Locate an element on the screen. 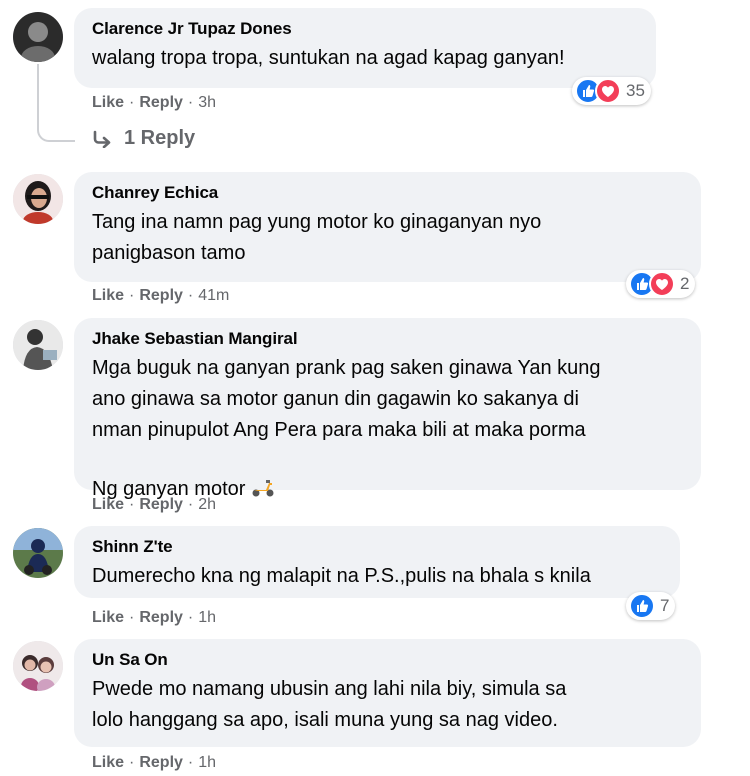 The image size is (750, 776). comment-actions: Like · Reply · 3h is located at coordinates (154, 103).